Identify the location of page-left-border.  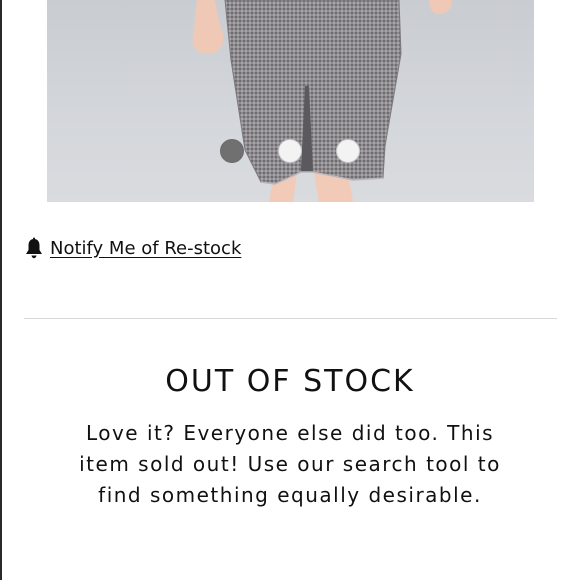
(1, 290).